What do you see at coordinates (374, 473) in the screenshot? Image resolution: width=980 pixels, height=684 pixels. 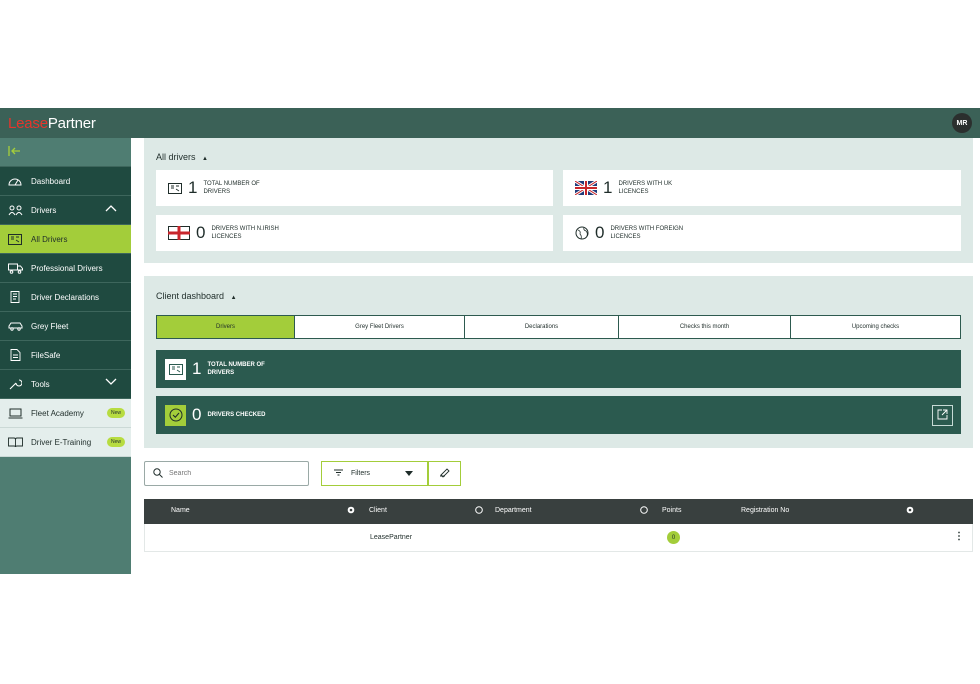 I see `filters-dropdown: Filters` at bounding box center [374, 473].